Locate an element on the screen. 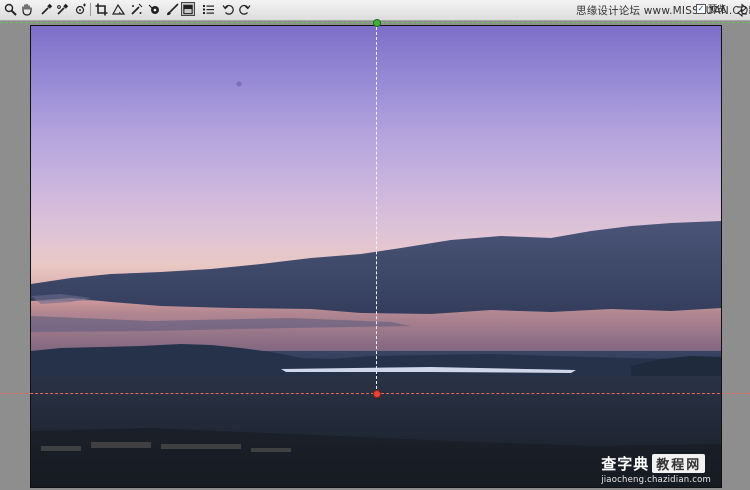 Image resolution: width=750 pixels, height=490 pixels. corner-watermark: 查字典 教程网 jiaocheng.chazidian.com is located at coordinates (656, 469).